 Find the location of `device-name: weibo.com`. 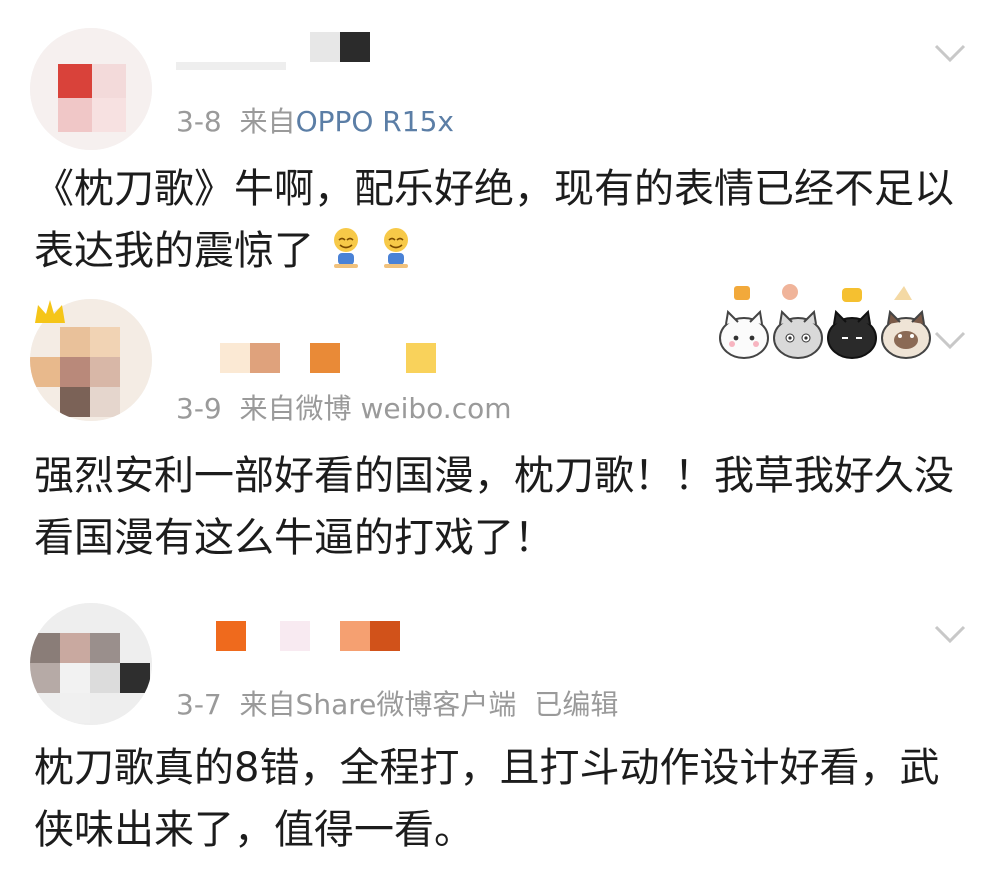

device-name: weibo.com is located at coordinates (436, 408).